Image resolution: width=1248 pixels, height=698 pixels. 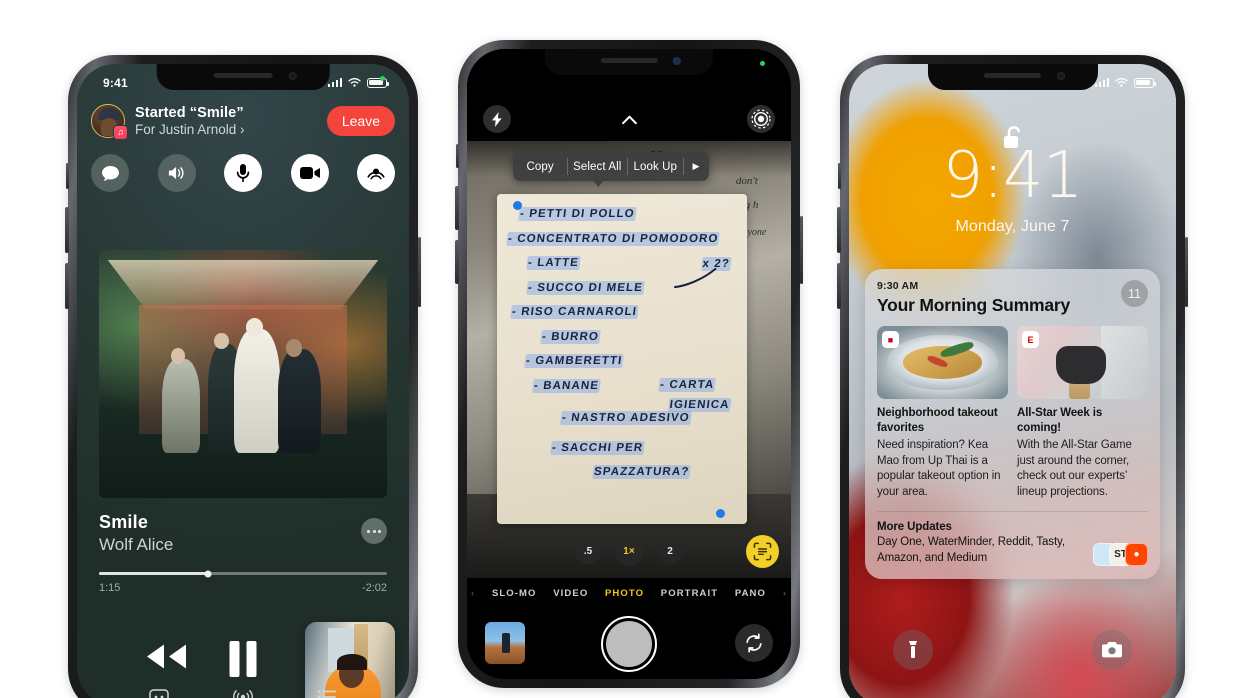 What do you see at coordinates (942, 362) in the screenshot?
I see `food-photo: ■` at bounding box center [942, 362].